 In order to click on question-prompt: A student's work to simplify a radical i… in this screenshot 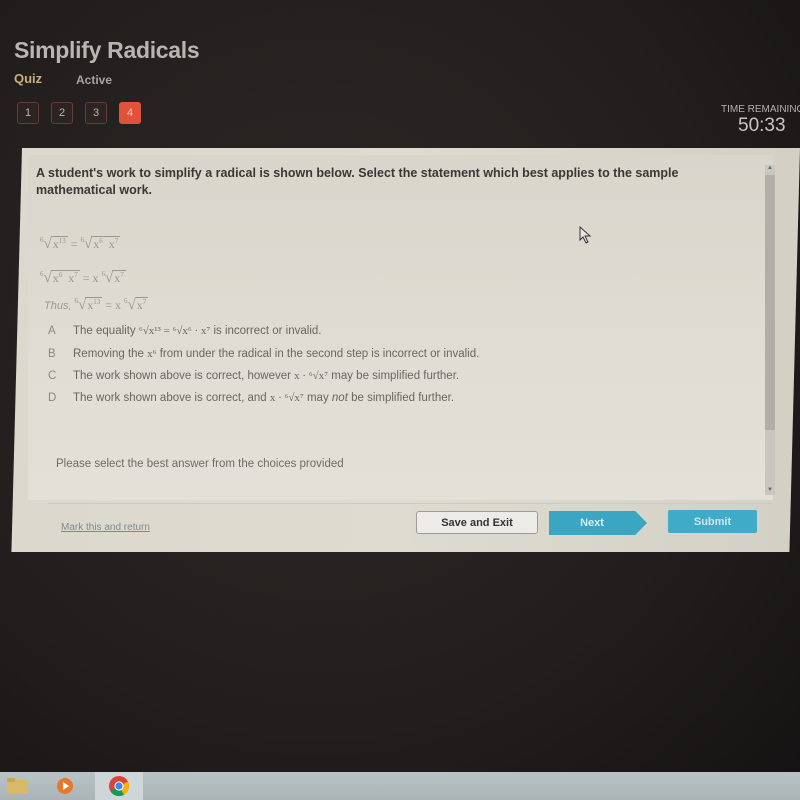, I will do `click(357, 181)`.